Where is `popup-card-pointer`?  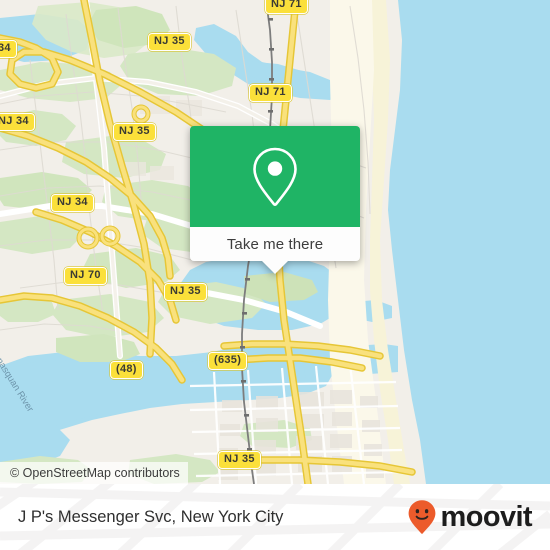 popup-card-pointer is located at coordinates (275, 267).